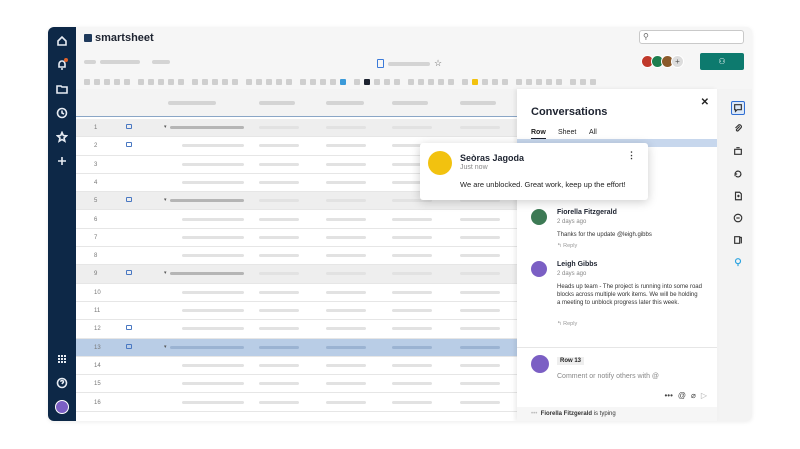 Image resolution: width=800 pixels, height=449 pixels. Describe the element at coordinates (693, 395) in the screenshot. I see `attach-icon: ⌀` at that location.